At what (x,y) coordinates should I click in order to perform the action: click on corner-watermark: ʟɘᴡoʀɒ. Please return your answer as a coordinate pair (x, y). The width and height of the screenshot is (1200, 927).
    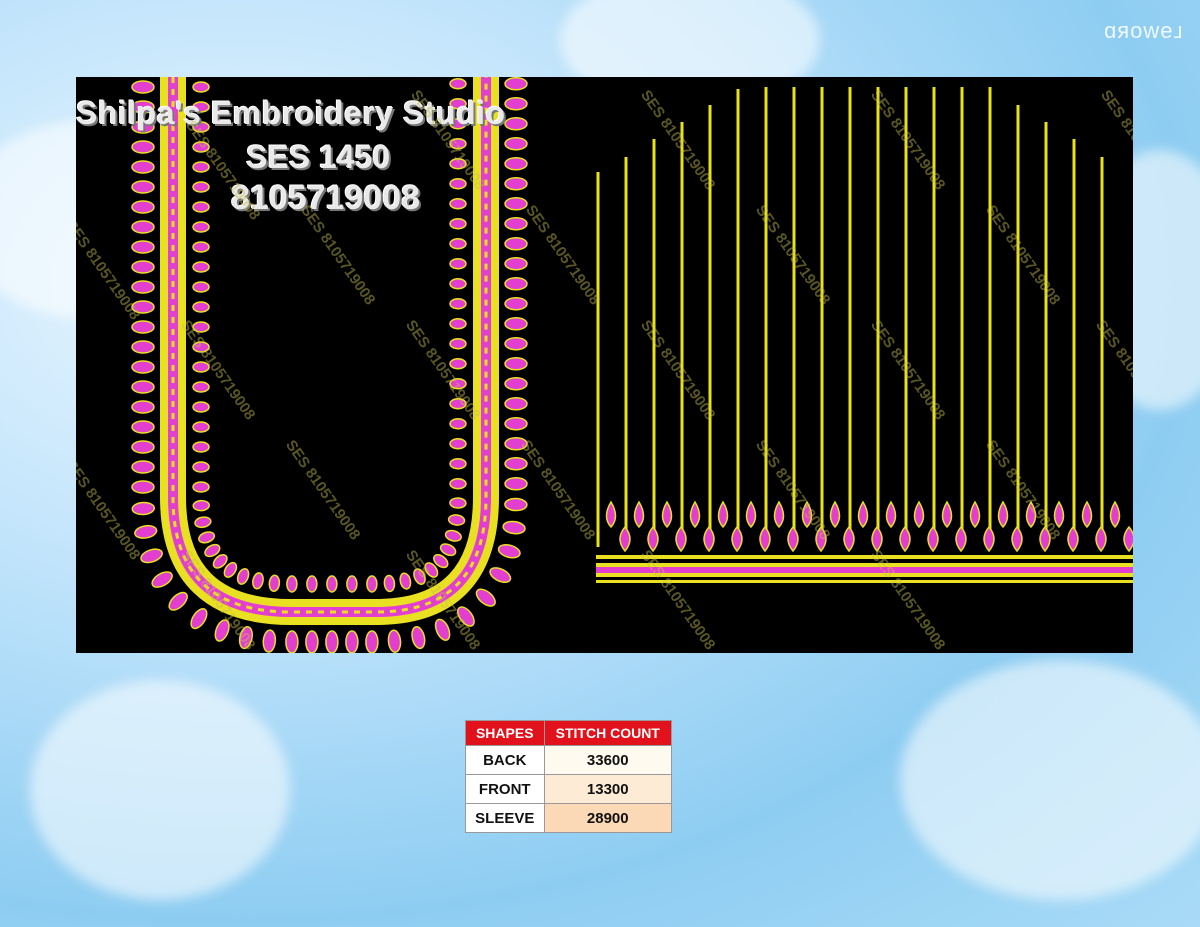
    Looking at the image, I should click on (1142, 30).